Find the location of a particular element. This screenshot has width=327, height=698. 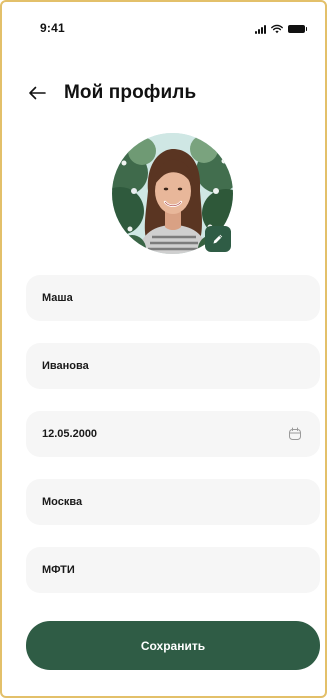

city-field is located at coordinates (173, 502).